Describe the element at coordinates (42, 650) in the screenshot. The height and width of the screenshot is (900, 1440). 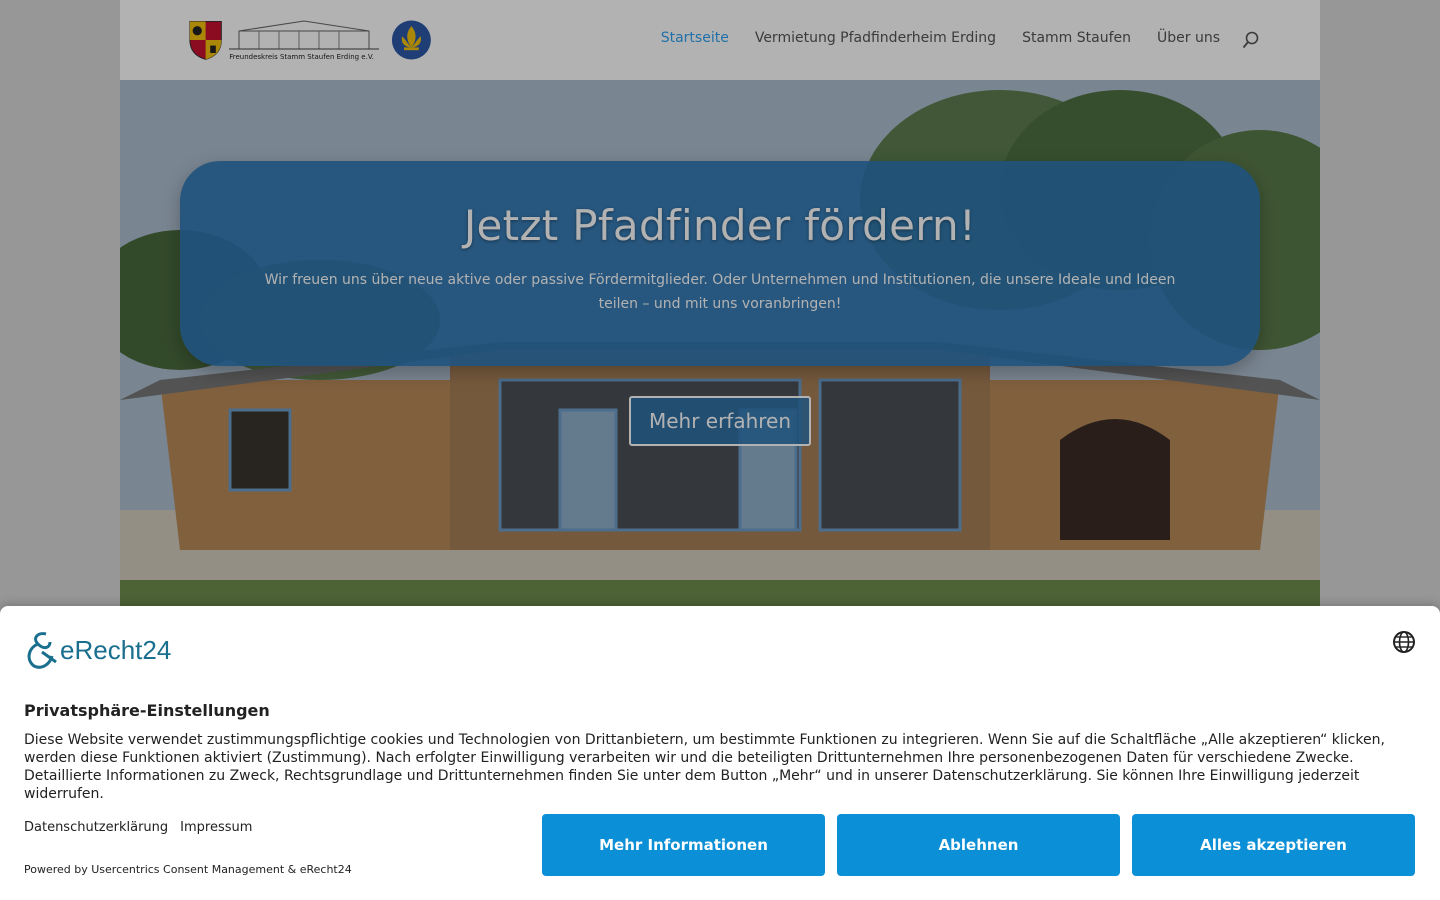
I see `erecht24-symbol-icon` at that location.